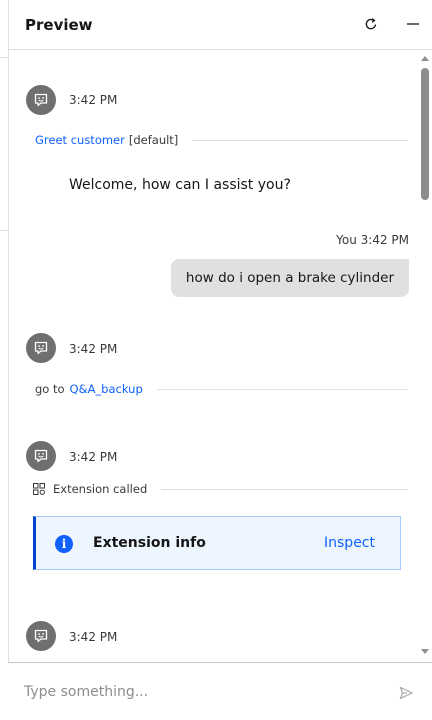 The width and height of the screenshot is (432, 720). What do you see at coordinates (59, 25) in the screenshot?
I see `panel-title: Preview` at bounding box center [59, 25].